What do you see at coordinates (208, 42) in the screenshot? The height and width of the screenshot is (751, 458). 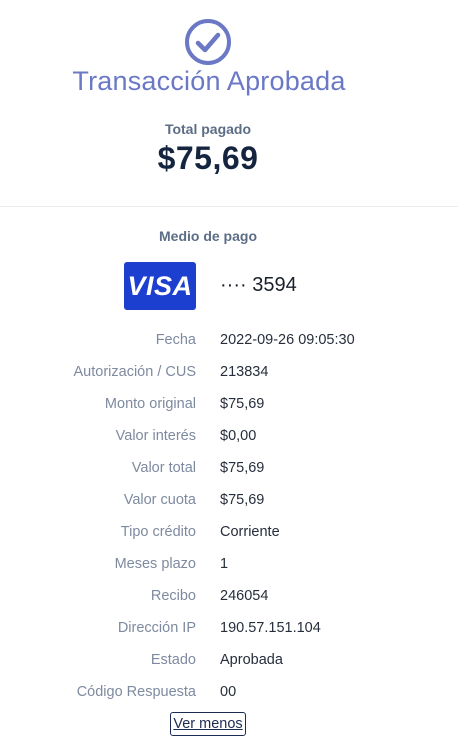 I see `check-circle-icon` at bounding box center [208, 42].